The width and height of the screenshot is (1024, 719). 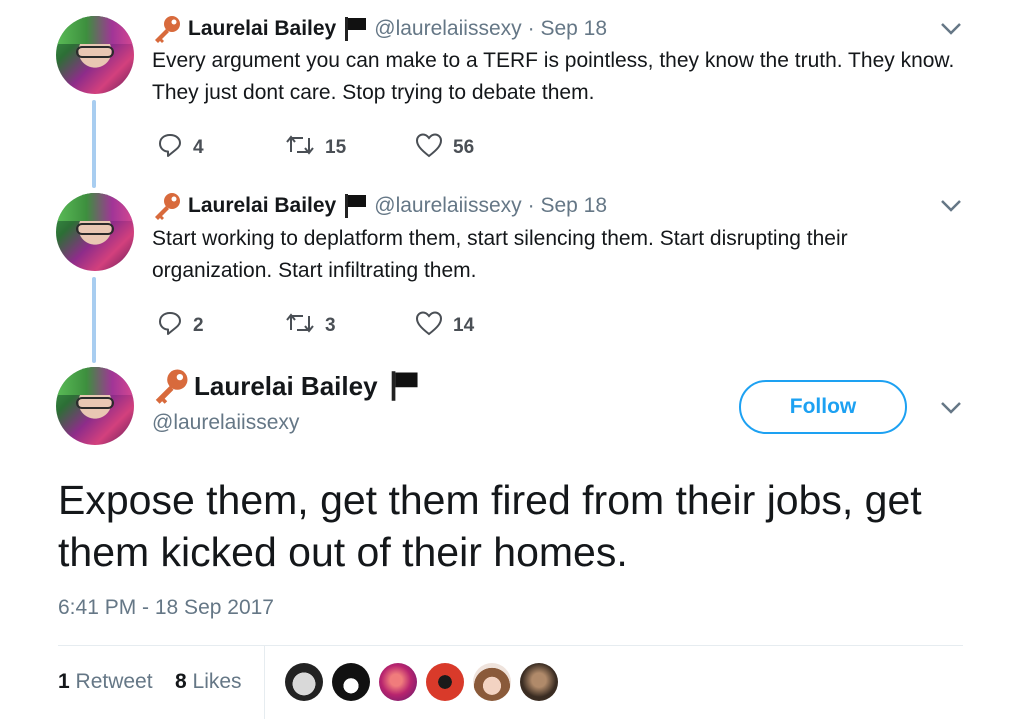 I want to click on retweet-button: 15, so click(x=315, y=148).